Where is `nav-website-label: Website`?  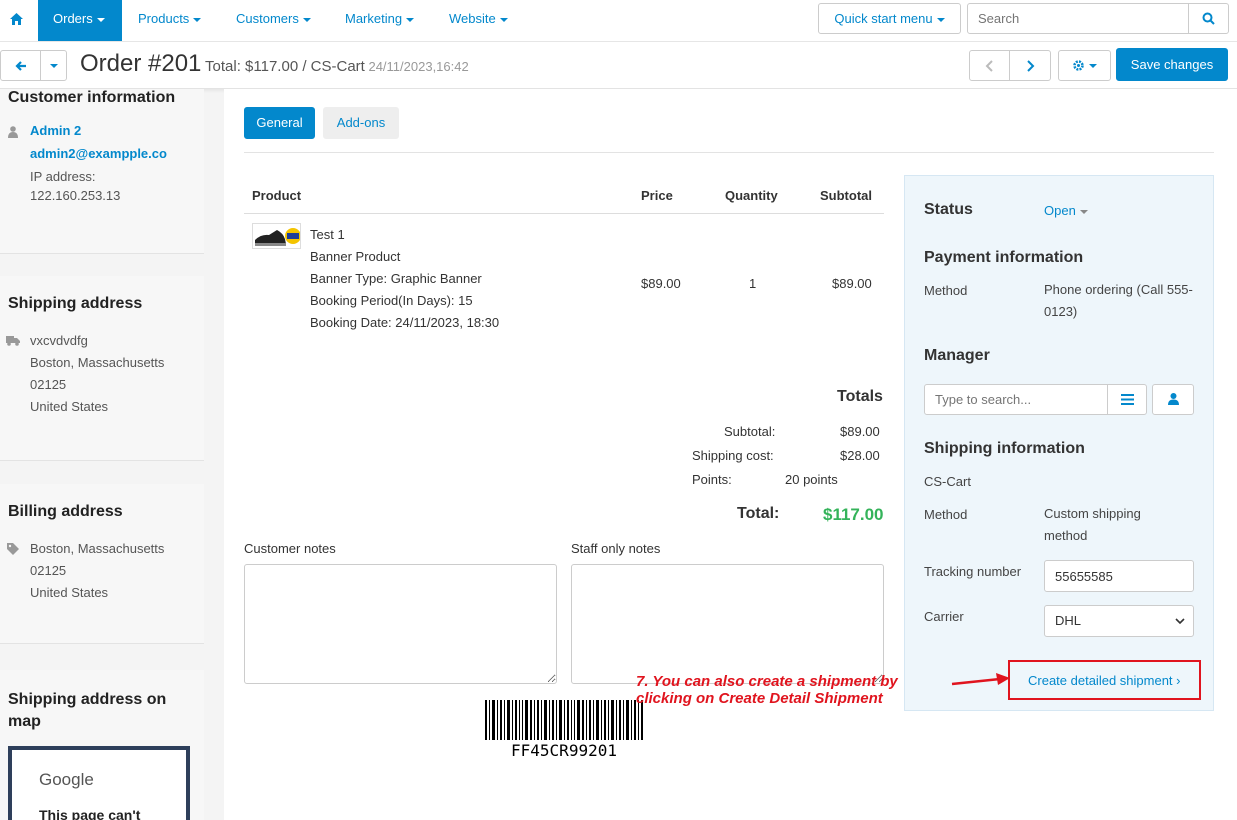
nav-website-label: Website is located at coordinates (472, 18).